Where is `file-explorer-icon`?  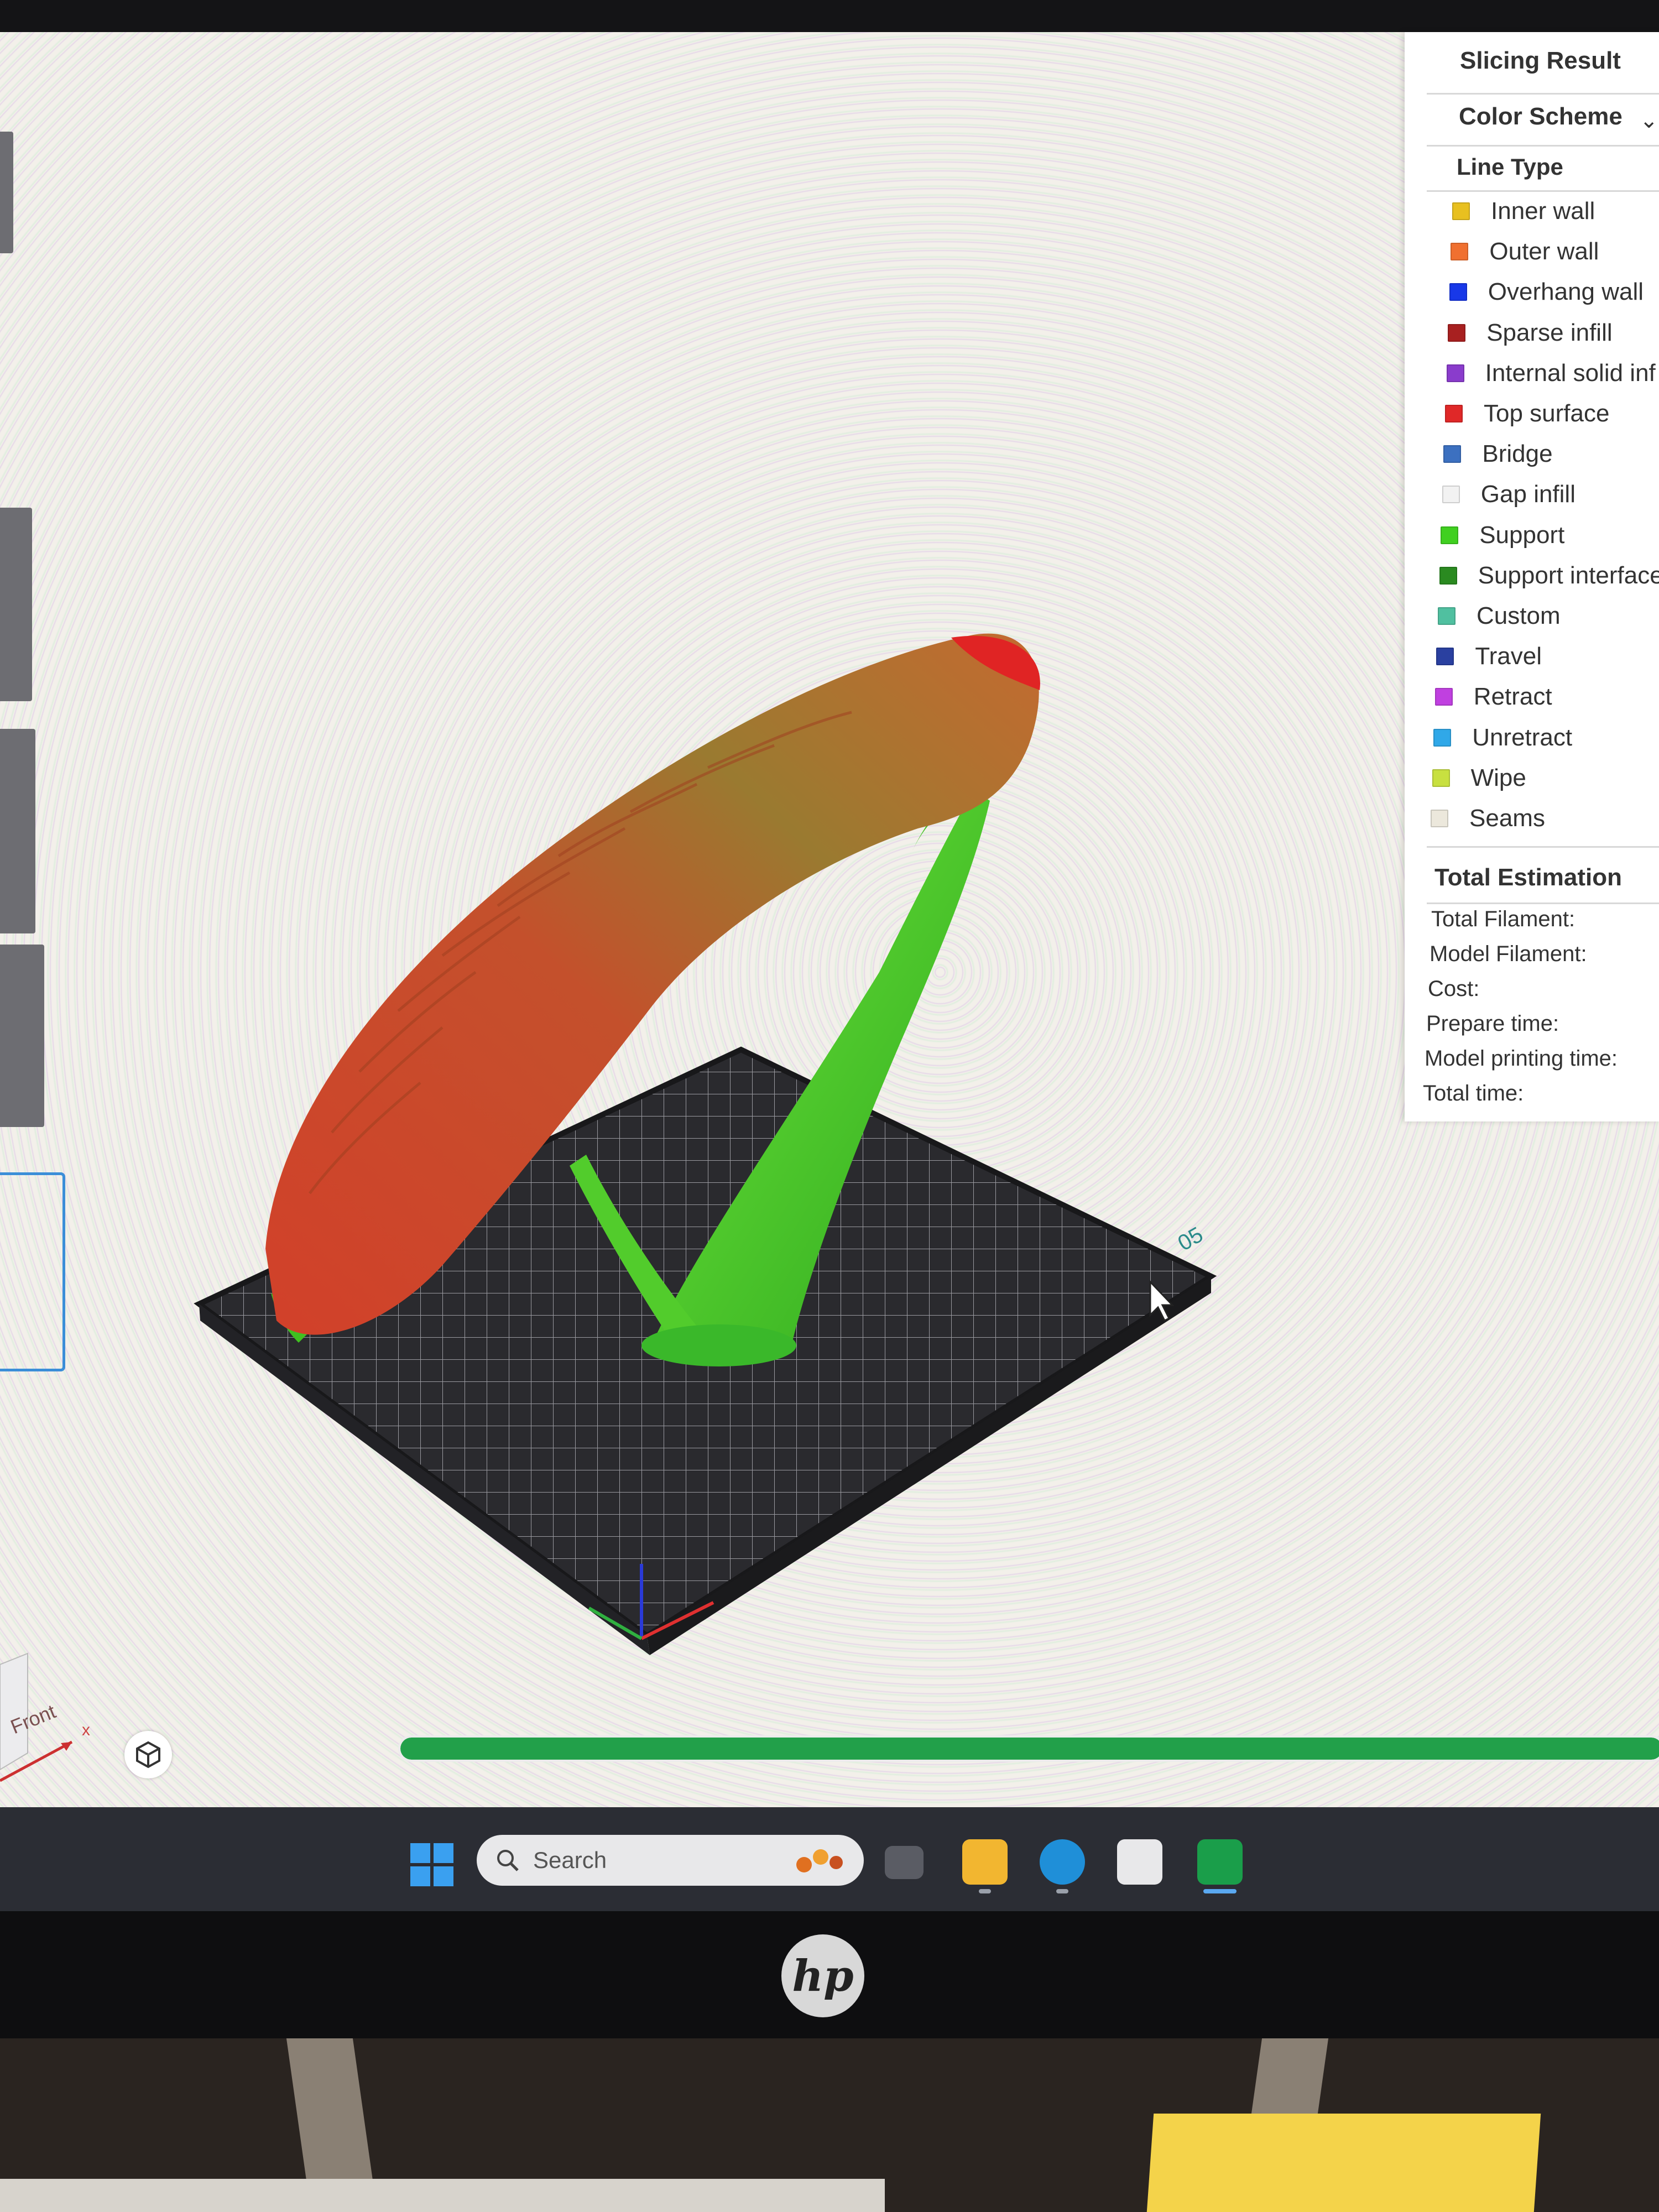
file-explorer-icon is located at coordinates (985, 1862).